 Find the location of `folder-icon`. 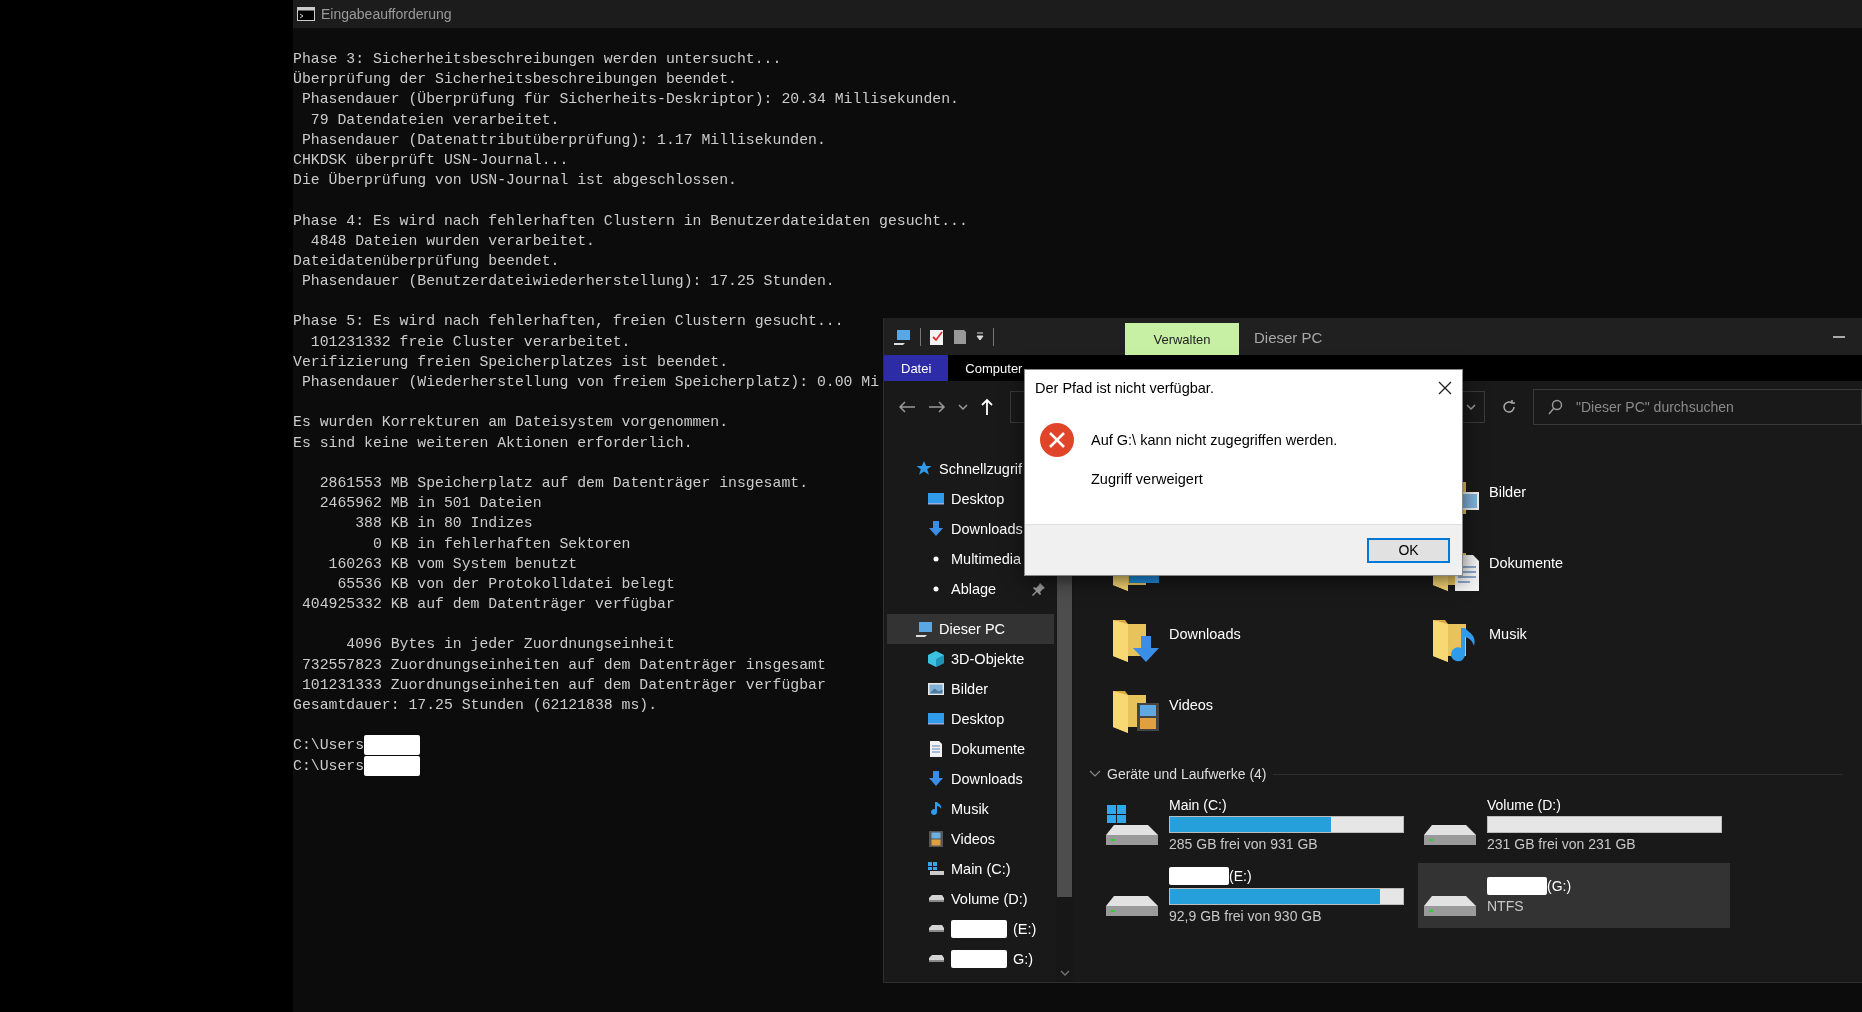

folder-icon is located at coordinates (960, 336).